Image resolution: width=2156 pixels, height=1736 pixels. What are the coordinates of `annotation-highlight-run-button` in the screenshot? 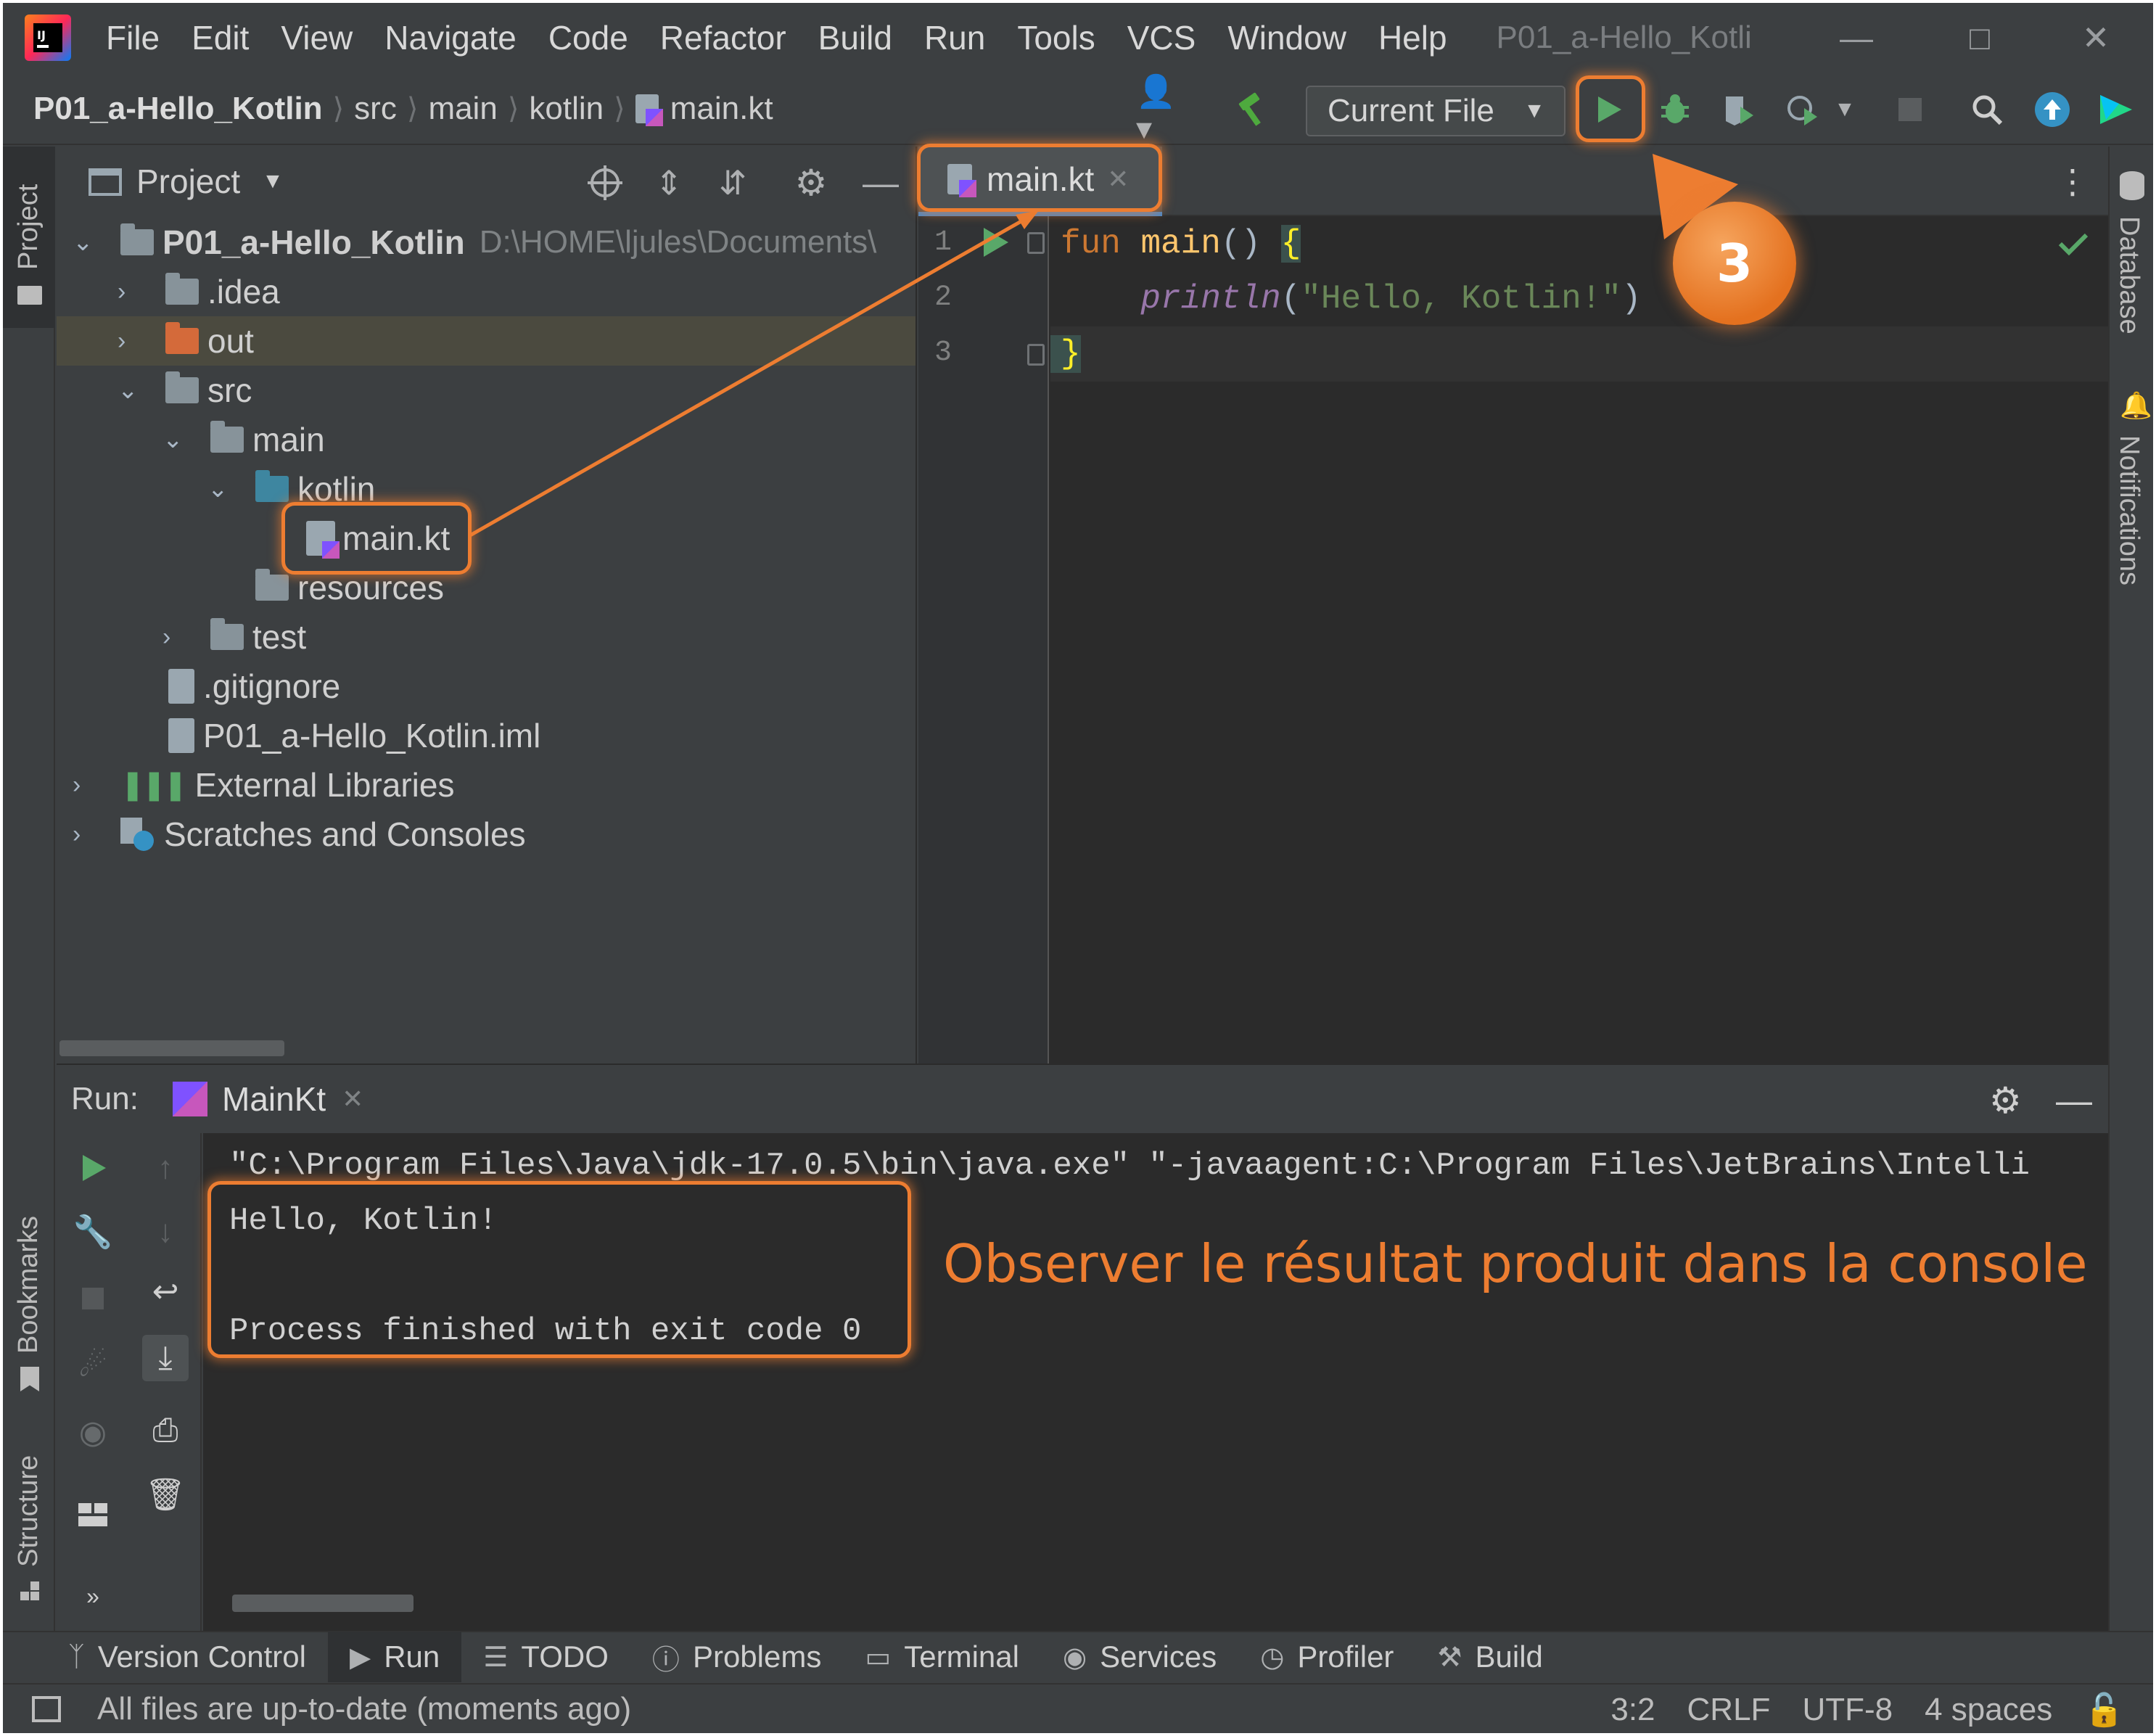 It's located at (1610, 108).